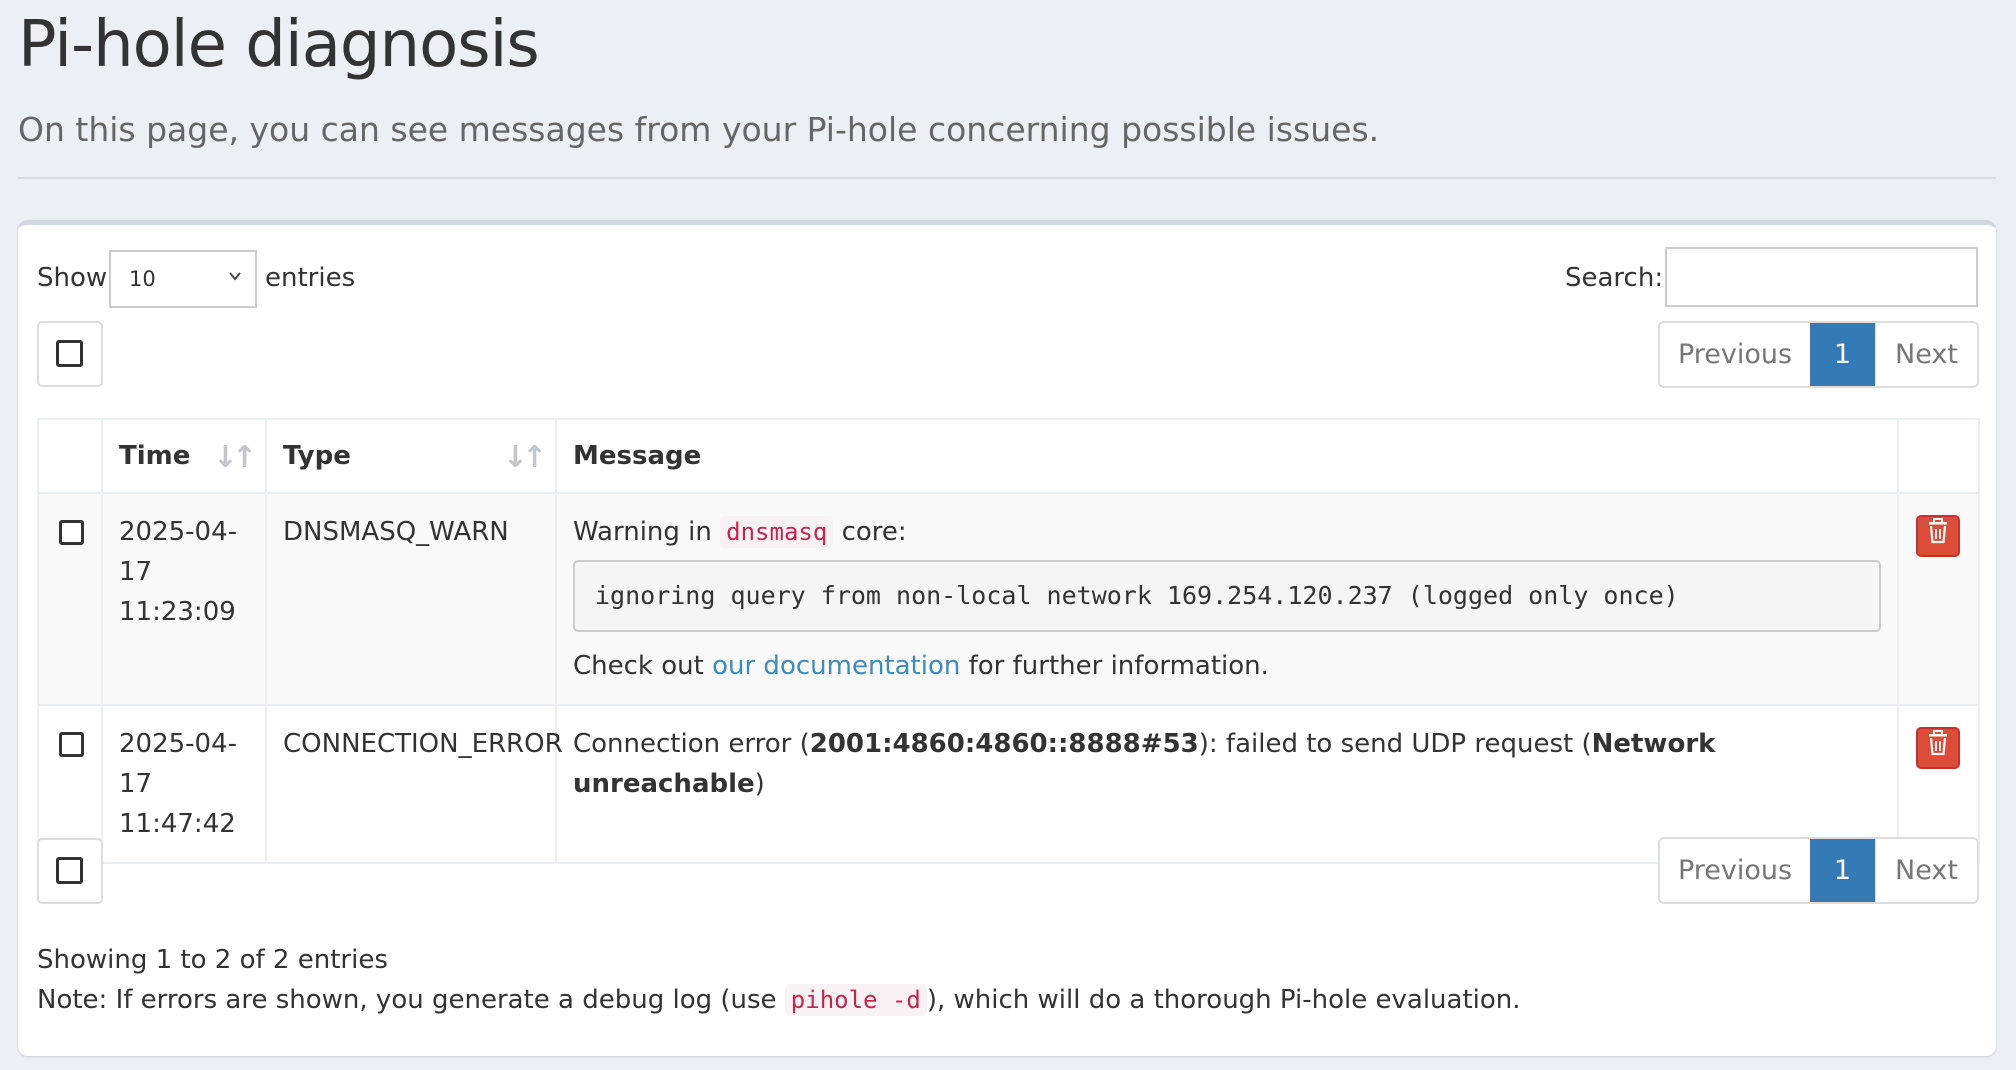  I want to click on header-select, so click(70, 456).